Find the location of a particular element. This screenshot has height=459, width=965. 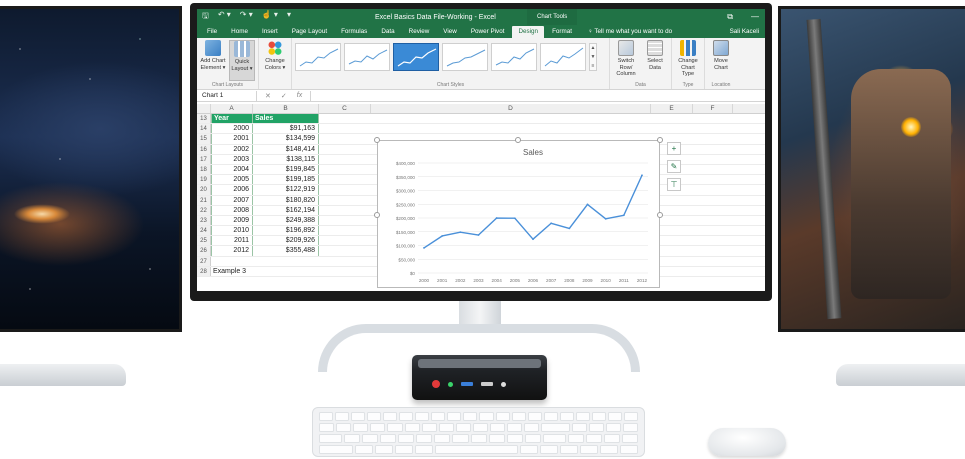

ribbon-display-options-icon: ⧉ is located at coordinates (730, 17).